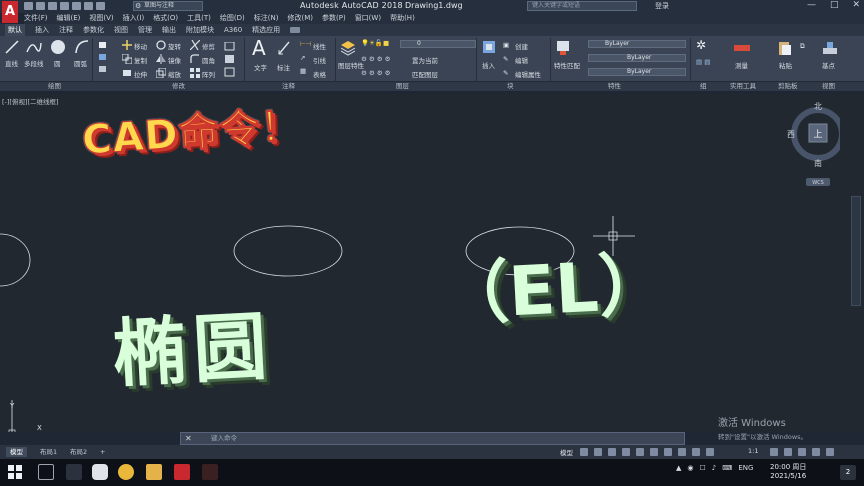 The height and width of the screenshot is (486, 864). What do you see at coordinates (199, 18) in the screenshot?
I see `menu-tools: 工具(T)` at bounding box center [199, 18].